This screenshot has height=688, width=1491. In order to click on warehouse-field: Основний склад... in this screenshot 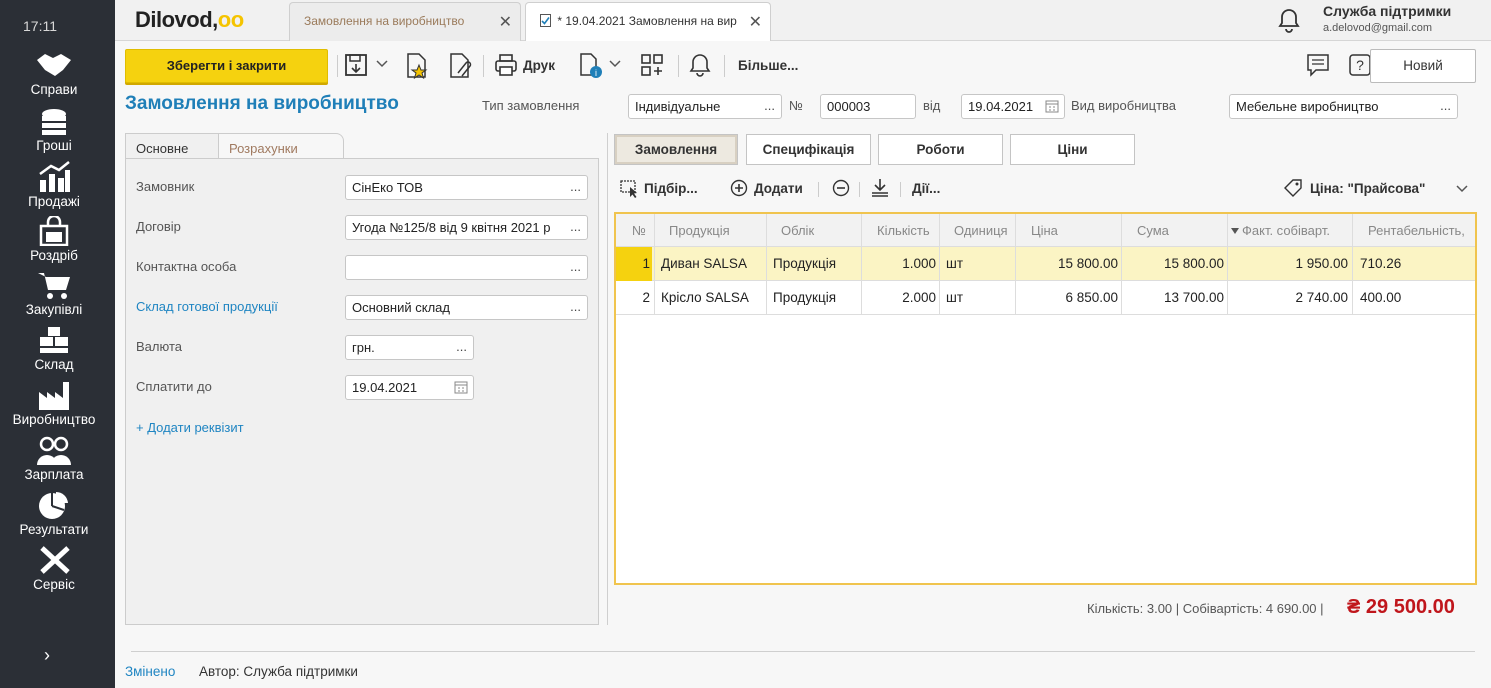, I will do `click(466, 307)`.